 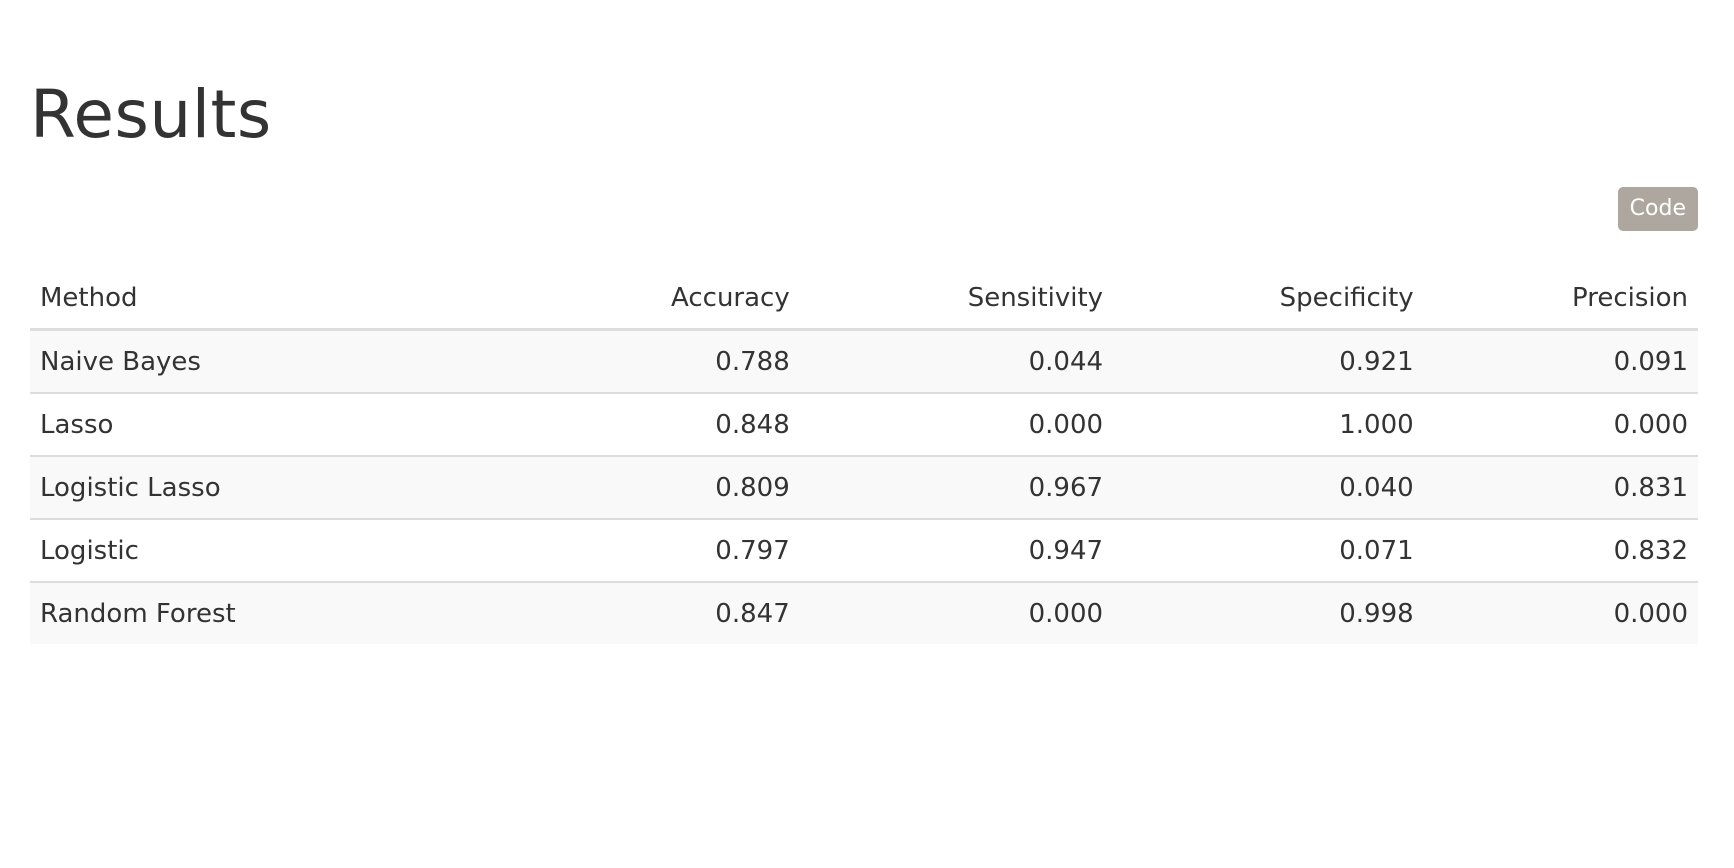 What do you see at coordinates (1066, 361) in the screenshot?
I see `cell-sensitivity: 0.044` at bounding box center [1066, 361].